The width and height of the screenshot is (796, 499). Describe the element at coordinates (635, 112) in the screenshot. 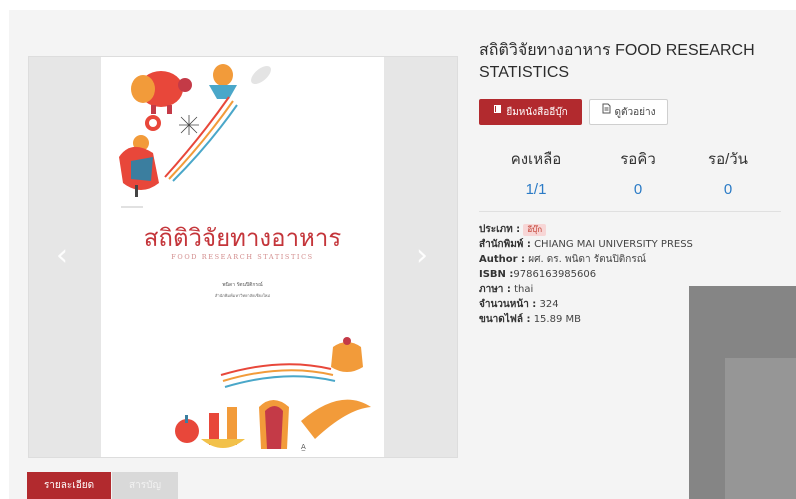

I see `preview-label: ดูตัวอย่าง` at that location.